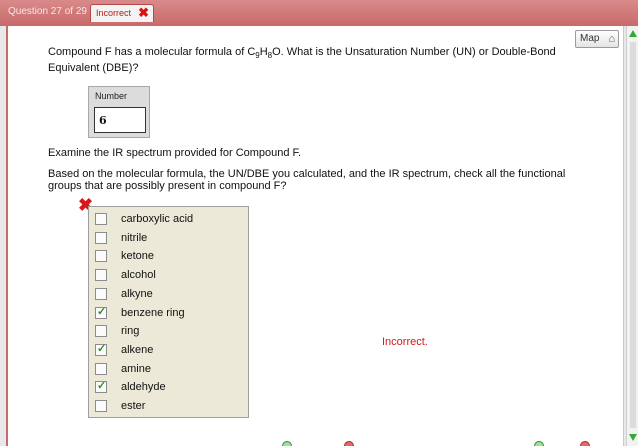  Describe the element at coordinates (47, 11) in the screenshot. I see `question-counter: Question 27 of 29` at that location.